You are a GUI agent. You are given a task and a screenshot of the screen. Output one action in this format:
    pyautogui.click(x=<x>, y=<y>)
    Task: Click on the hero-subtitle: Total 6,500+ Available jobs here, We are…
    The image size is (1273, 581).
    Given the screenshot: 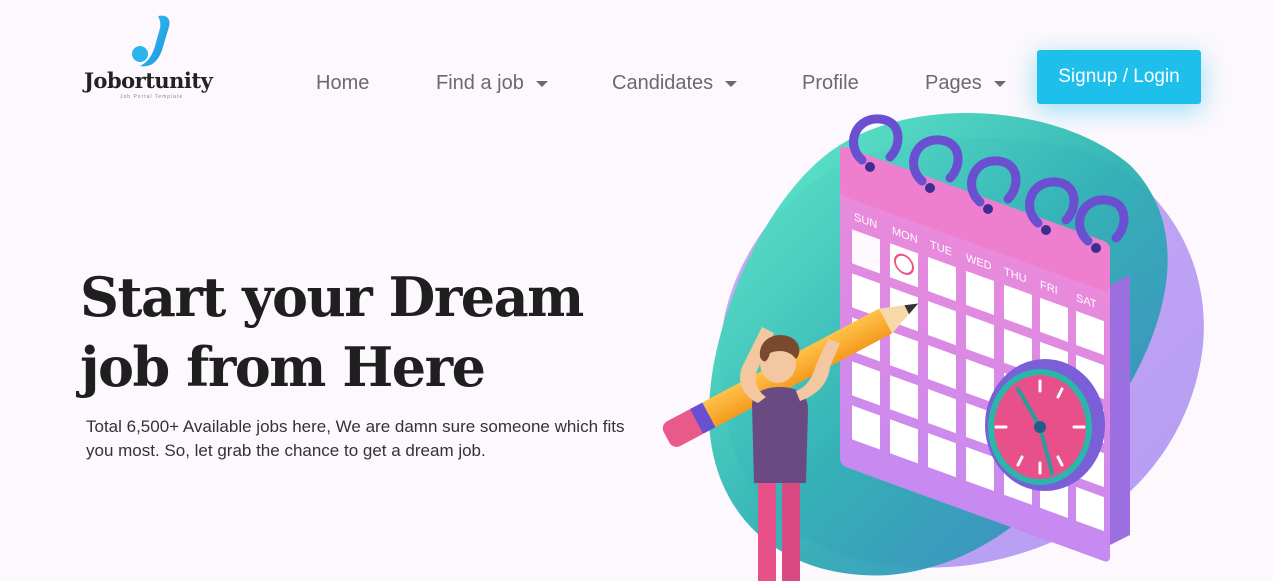 What is the action you would take?
    pyautogui.click(x=355, y=438)
    